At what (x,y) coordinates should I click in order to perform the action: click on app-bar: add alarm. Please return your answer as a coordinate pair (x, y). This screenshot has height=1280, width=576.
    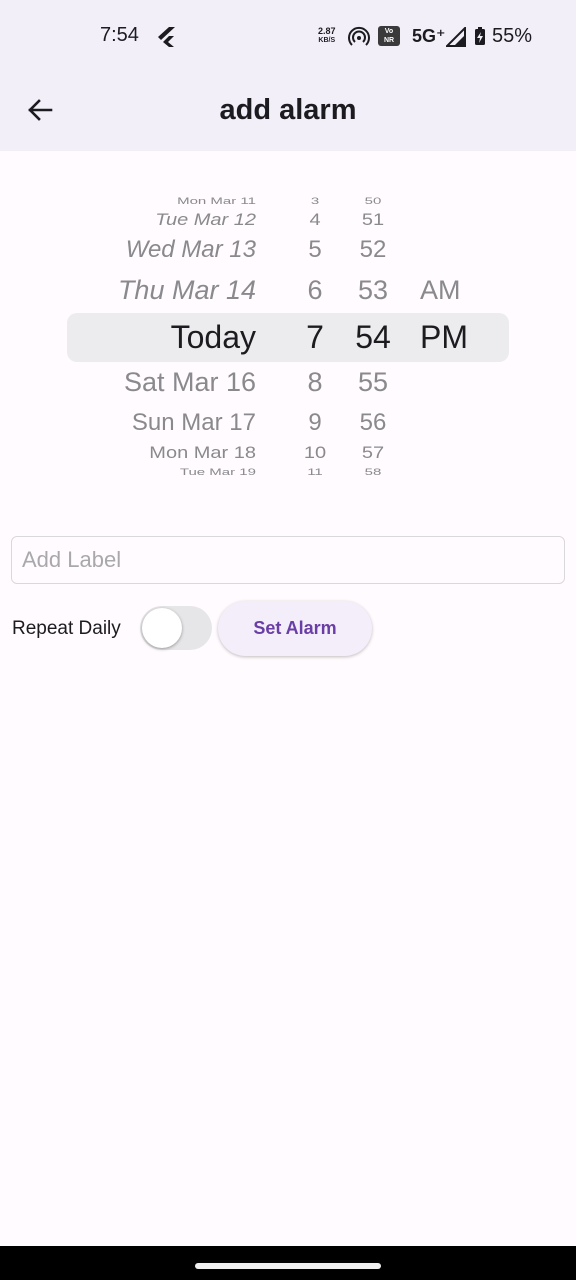
    Looking at the image, I should click on (288, 111).